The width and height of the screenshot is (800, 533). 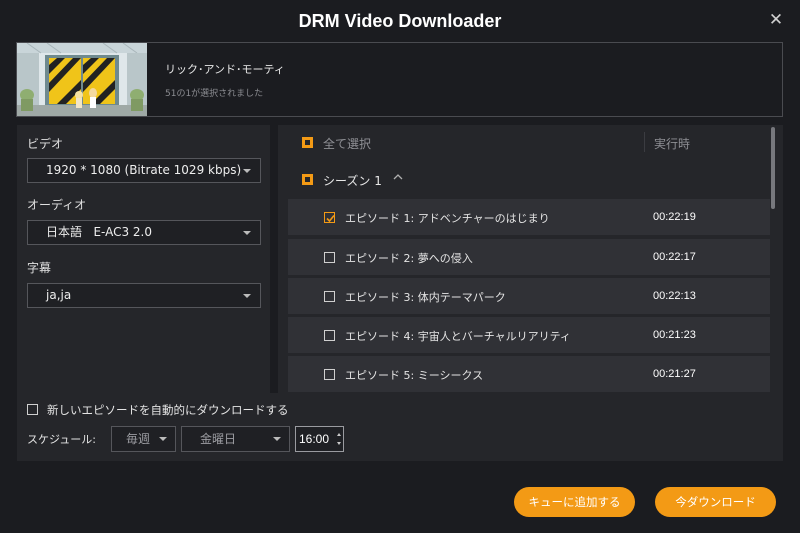 What do you see at coordinates (674, 335) in the screenshot?
I see `episode-duration: 00:21:23` at bounding box center [674, 335].